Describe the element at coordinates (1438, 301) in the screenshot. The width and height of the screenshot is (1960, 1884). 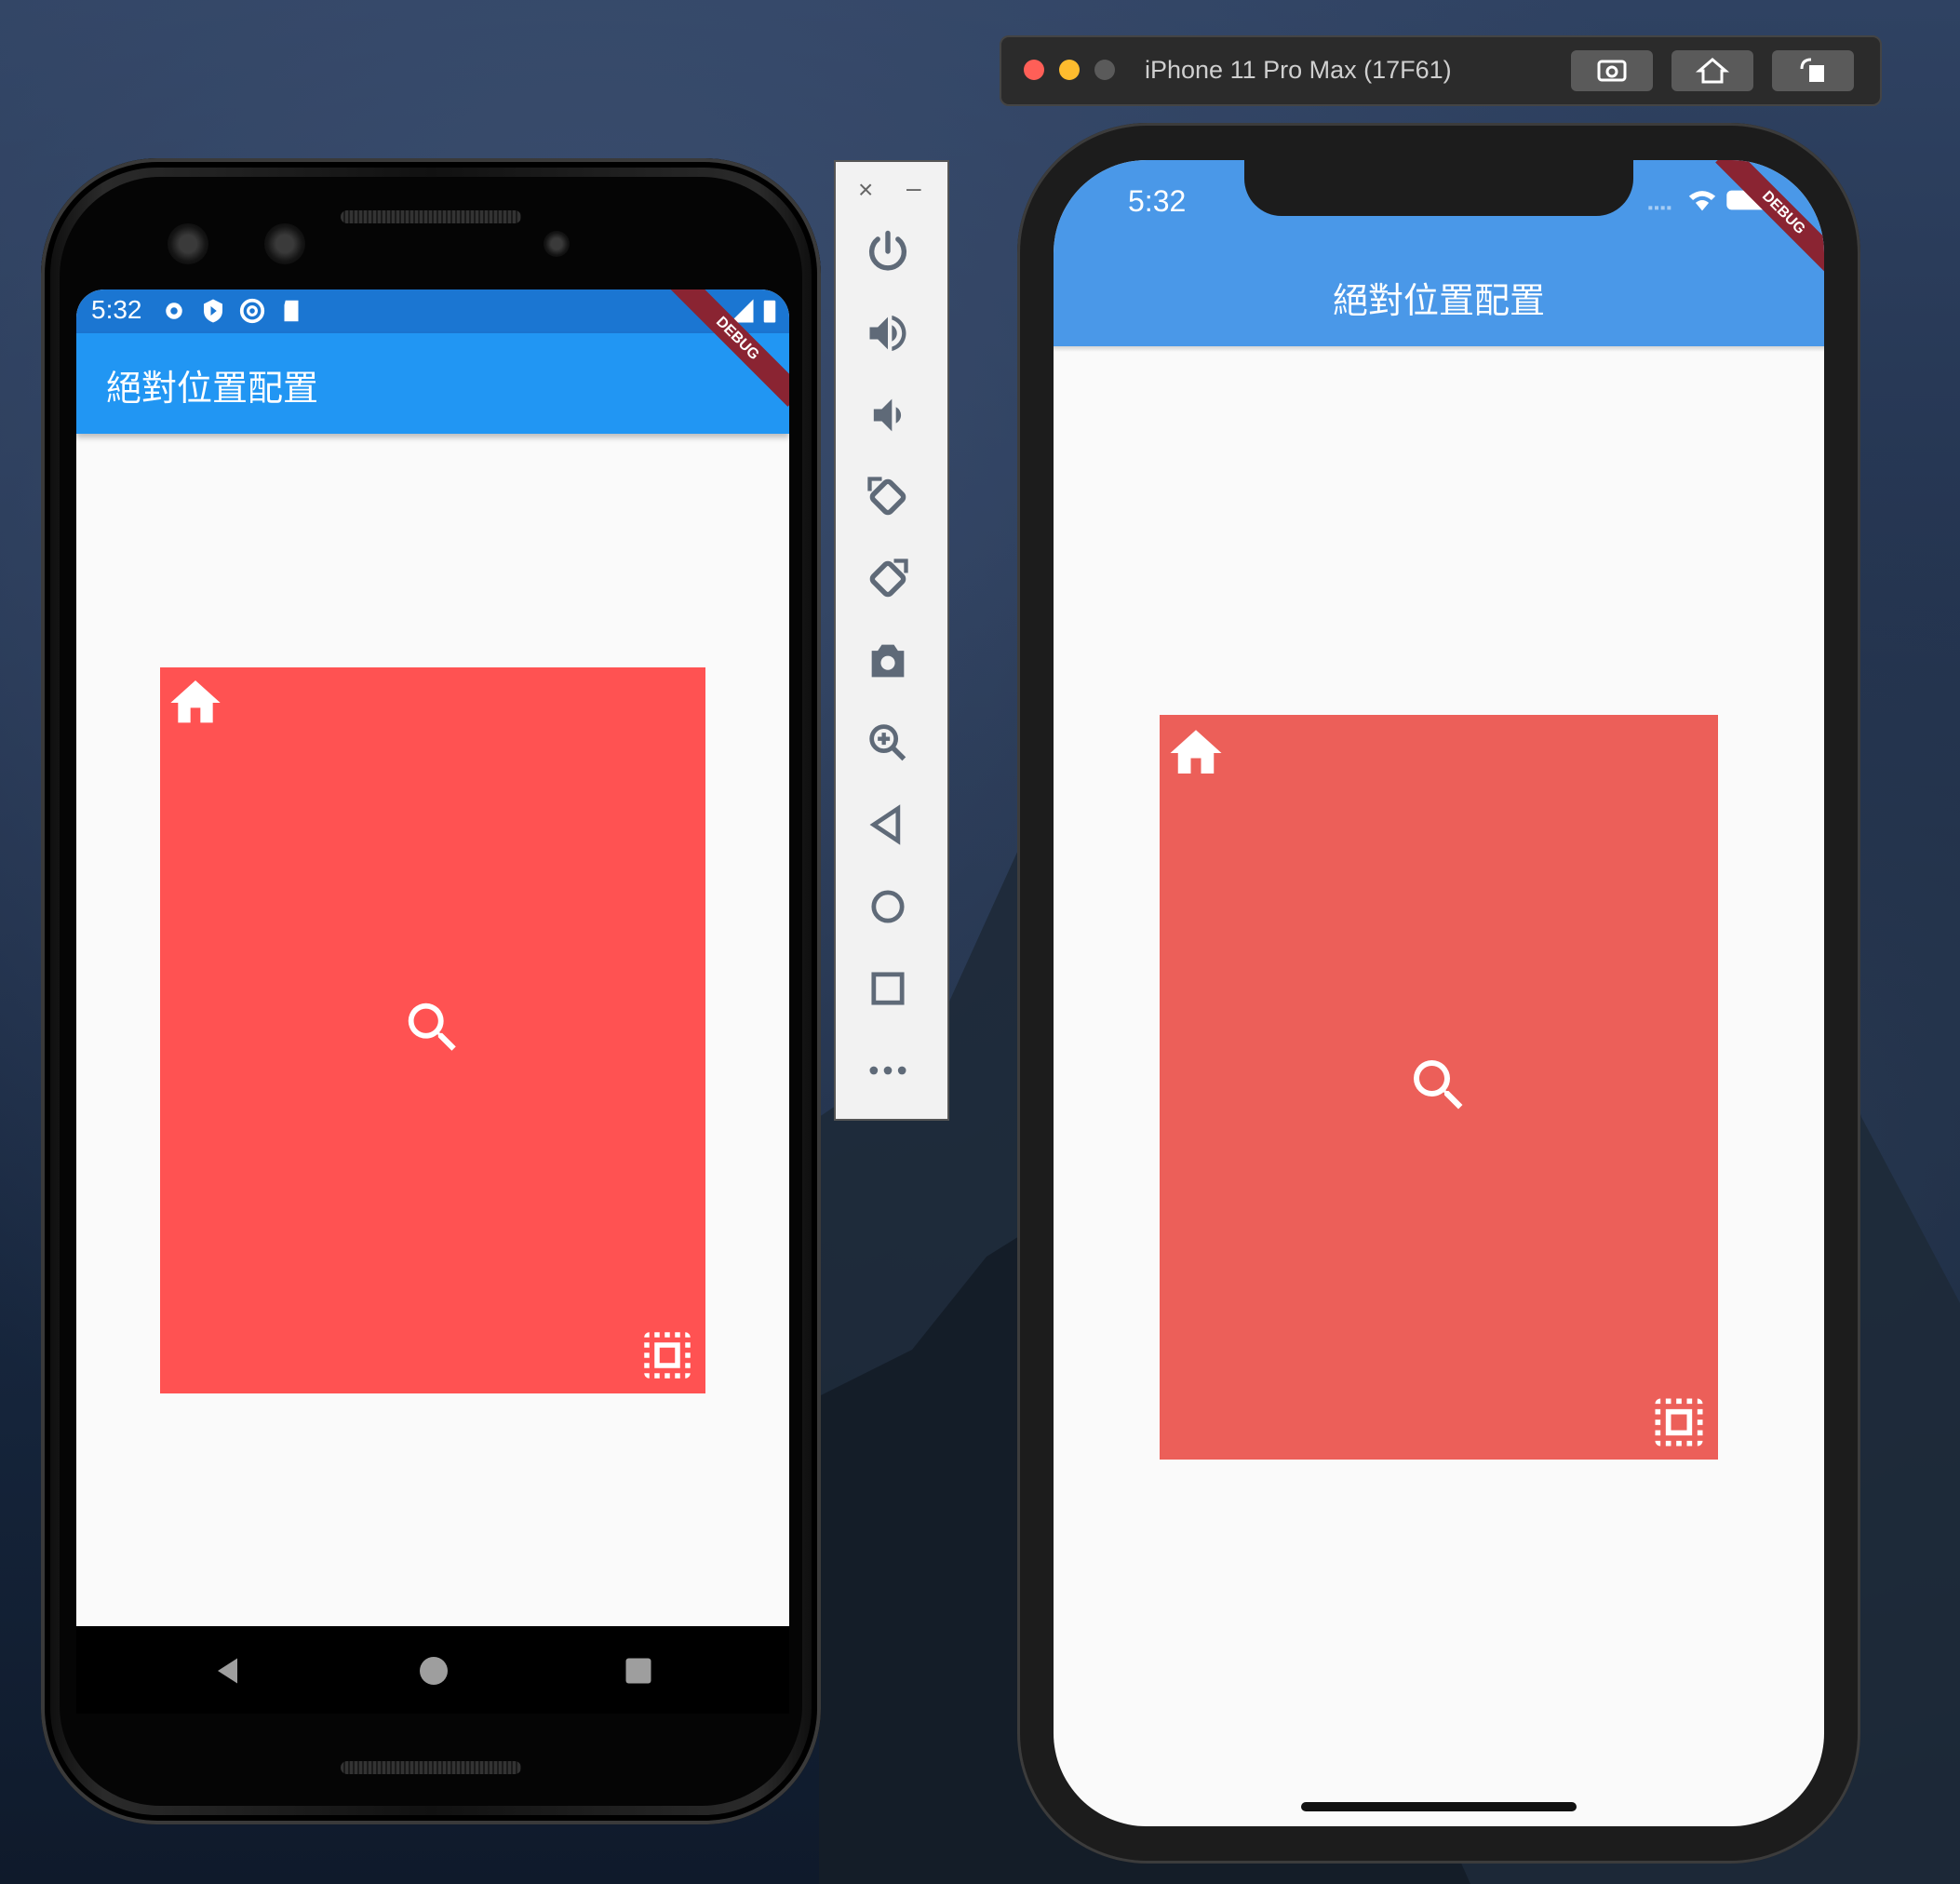
I see `iphone-app-title: 絕對位置配置` at that location.